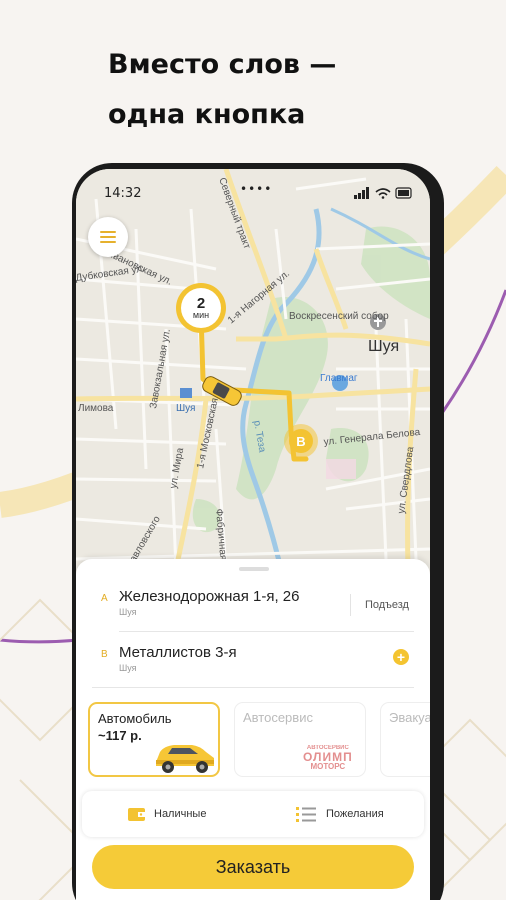 The width and height of the screenshot is (506, 900). What do you see at coordinates (201, 303) in the screenshot?
I see `eta-value: 2` at bounding box center [201, 303].